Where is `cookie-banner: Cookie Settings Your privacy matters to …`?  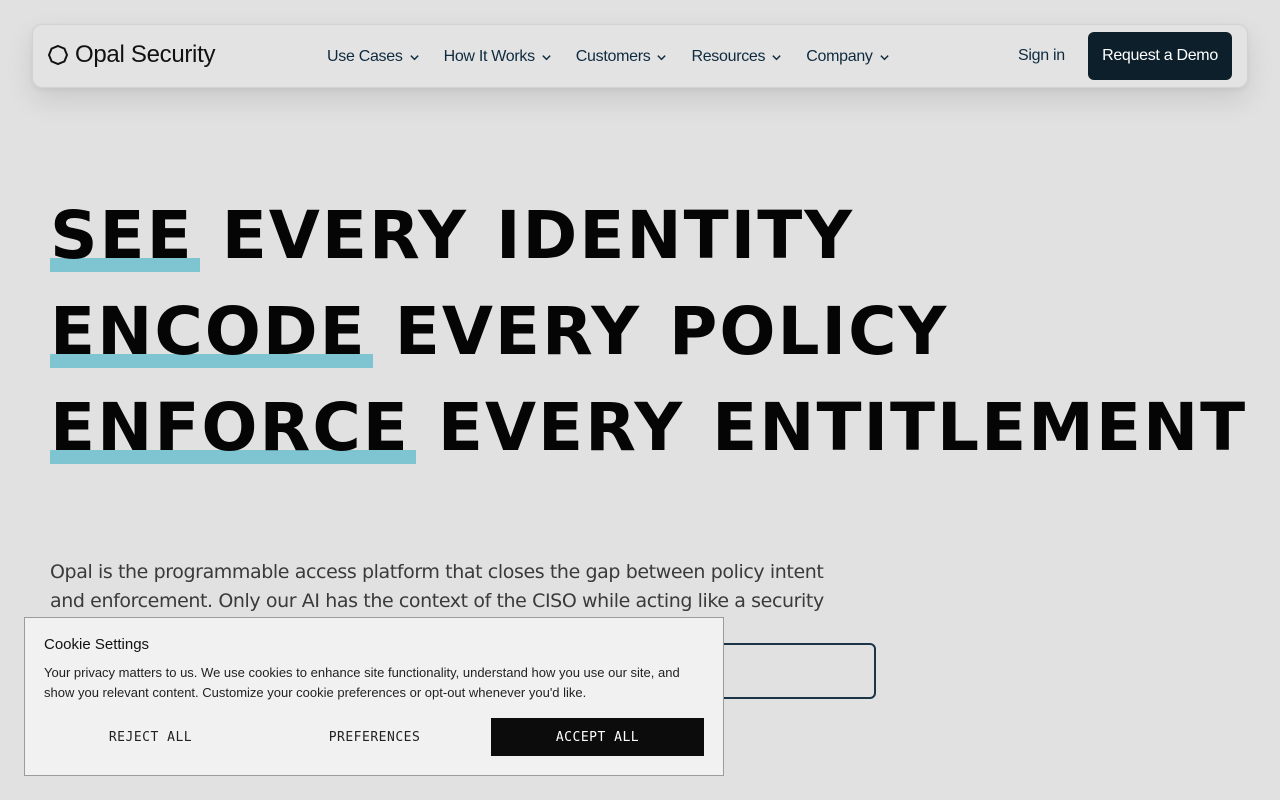 cookie-banner: Cookie Settings Your privacy matters to … is located at coordinates (374, 696).